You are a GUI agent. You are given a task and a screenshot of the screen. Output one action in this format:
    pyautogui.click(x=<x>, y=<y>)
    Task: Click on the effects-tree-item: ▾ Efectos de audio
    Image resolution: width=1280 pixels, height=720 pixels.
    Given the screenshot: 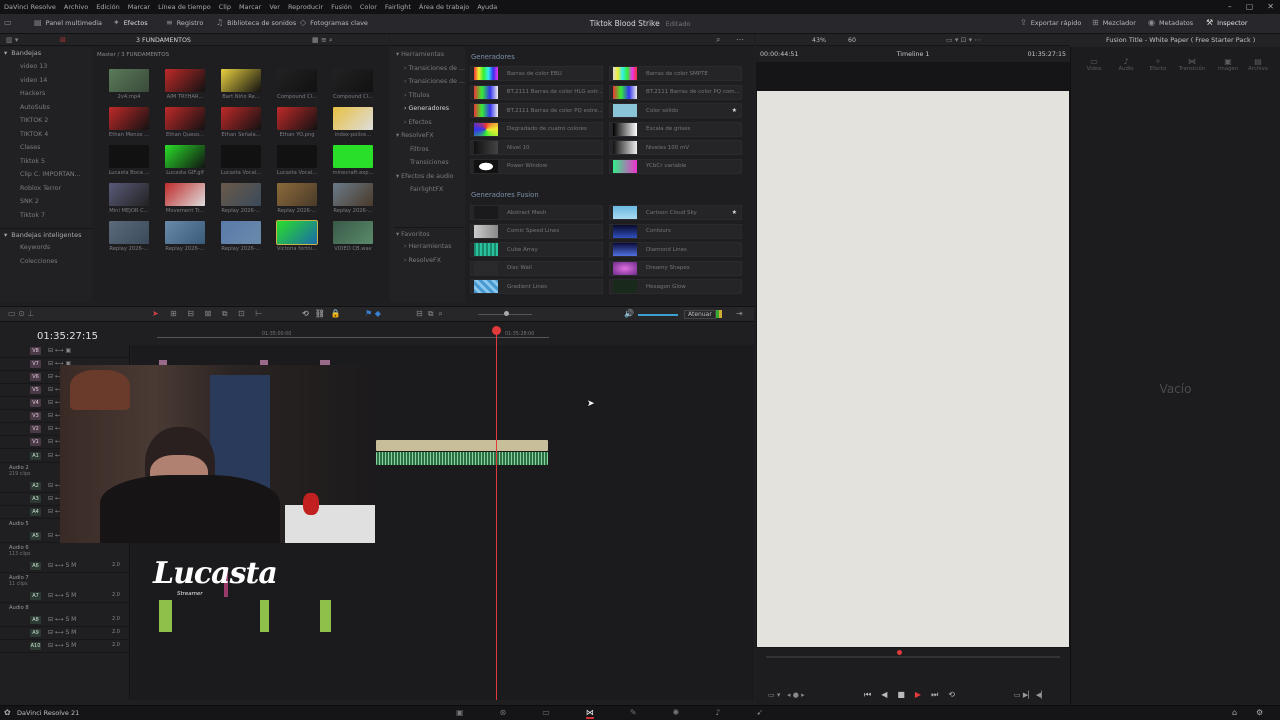 What is the action you would take?
    pyautogui.click(x=429, y=177)
    